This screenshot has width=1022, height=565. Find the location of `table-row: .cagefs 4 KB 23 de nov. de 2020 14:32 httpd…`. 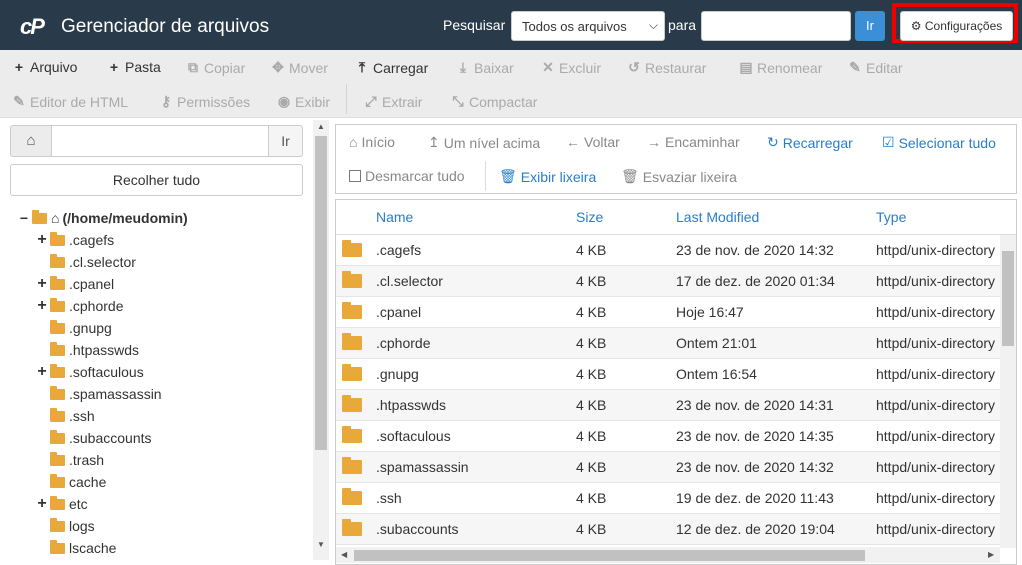

table-row: .cagefs 4 KB 23 de nov. de 2020 14:32 httpd… is located at coordinates (668, 250).